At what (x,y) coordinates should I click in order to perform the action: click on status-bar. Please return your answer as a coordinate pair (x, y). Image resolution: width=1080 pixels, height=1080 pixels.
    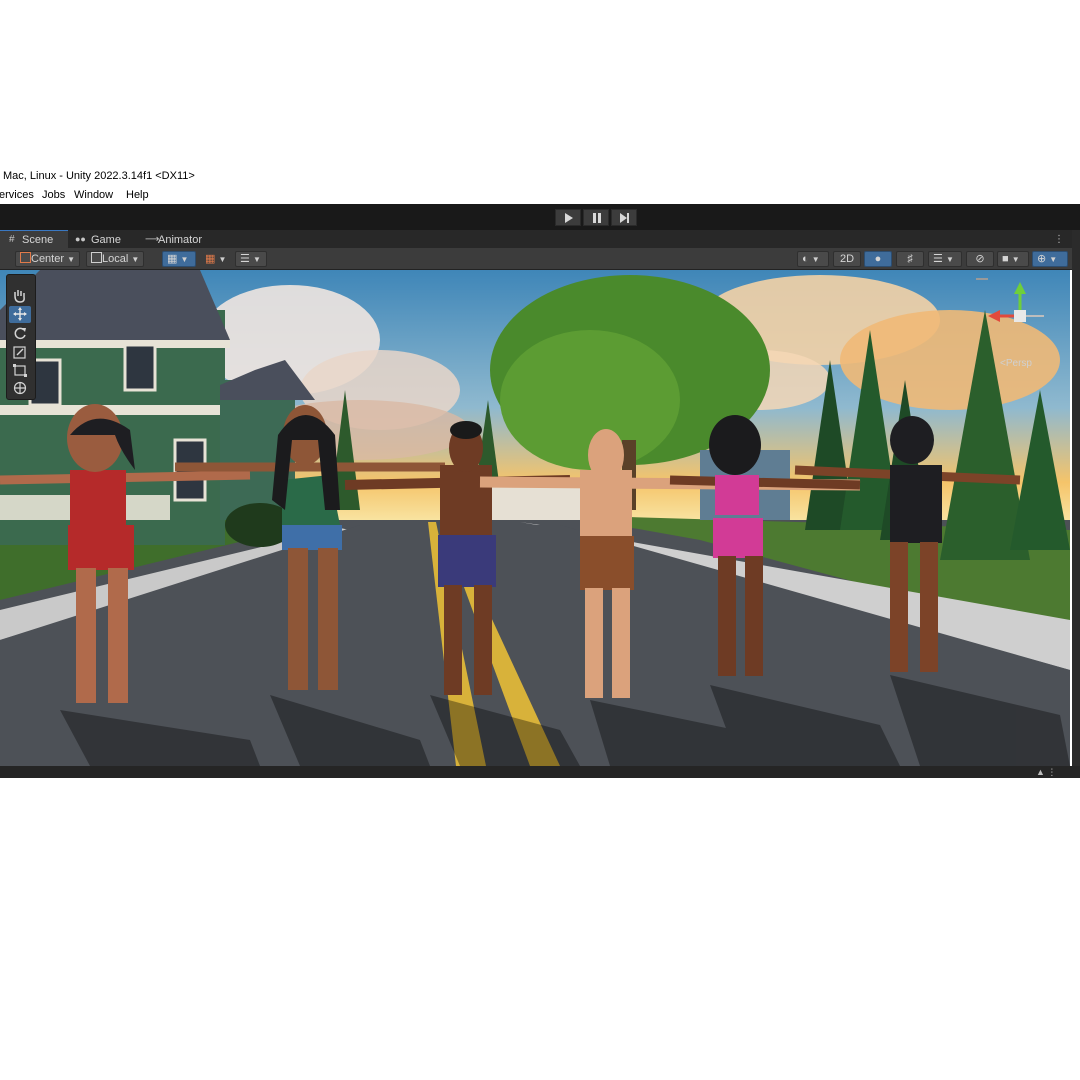
    Looking at the image, I should click on (540, 772).